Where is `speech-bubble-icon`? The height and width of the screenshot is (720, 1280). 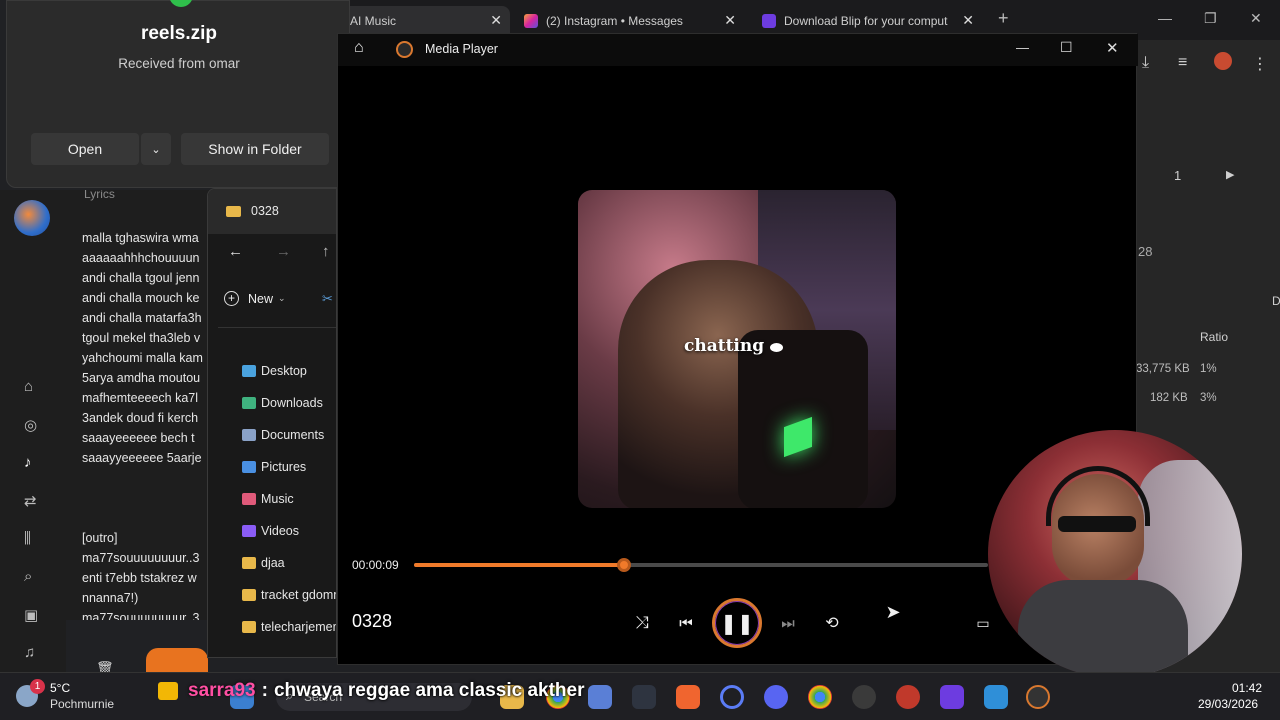 speech-bubble-icon is located at coordinates (776, 347).